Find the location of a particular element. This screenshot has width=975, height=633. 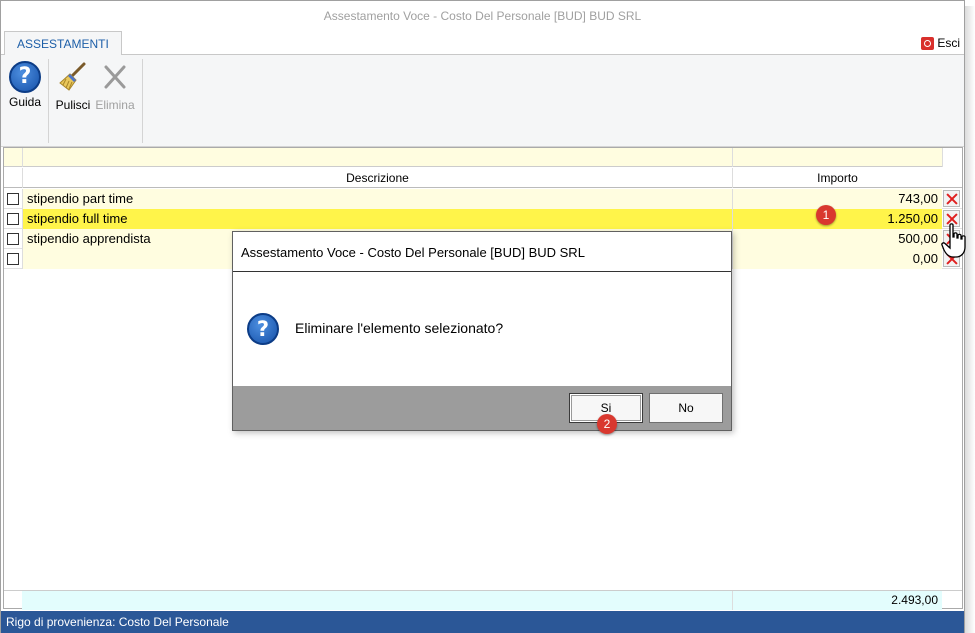

delete-row-icon is located at coordinates (951, 198).